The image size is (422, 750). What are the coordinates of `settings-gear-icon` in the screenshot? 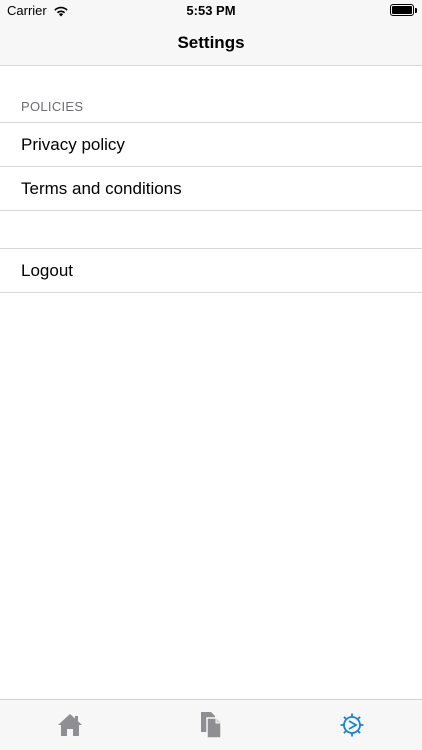 It's located at (352, 725).